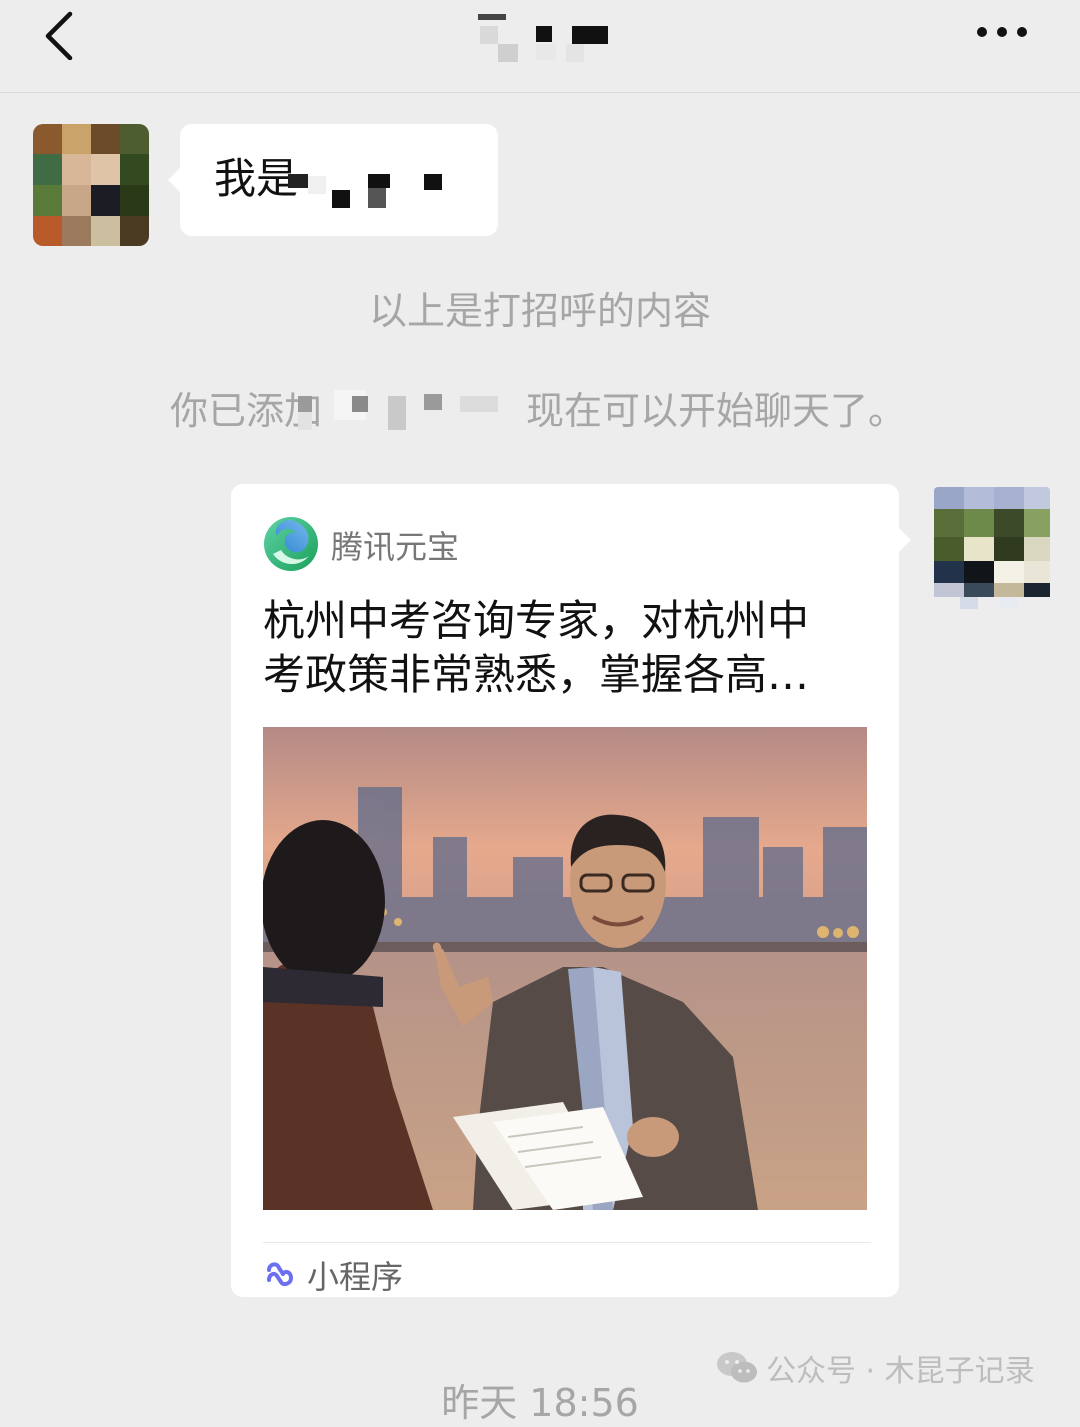 This screenshot has height=1427, width=1080. I want to click on top-bar, so click(540, 46).